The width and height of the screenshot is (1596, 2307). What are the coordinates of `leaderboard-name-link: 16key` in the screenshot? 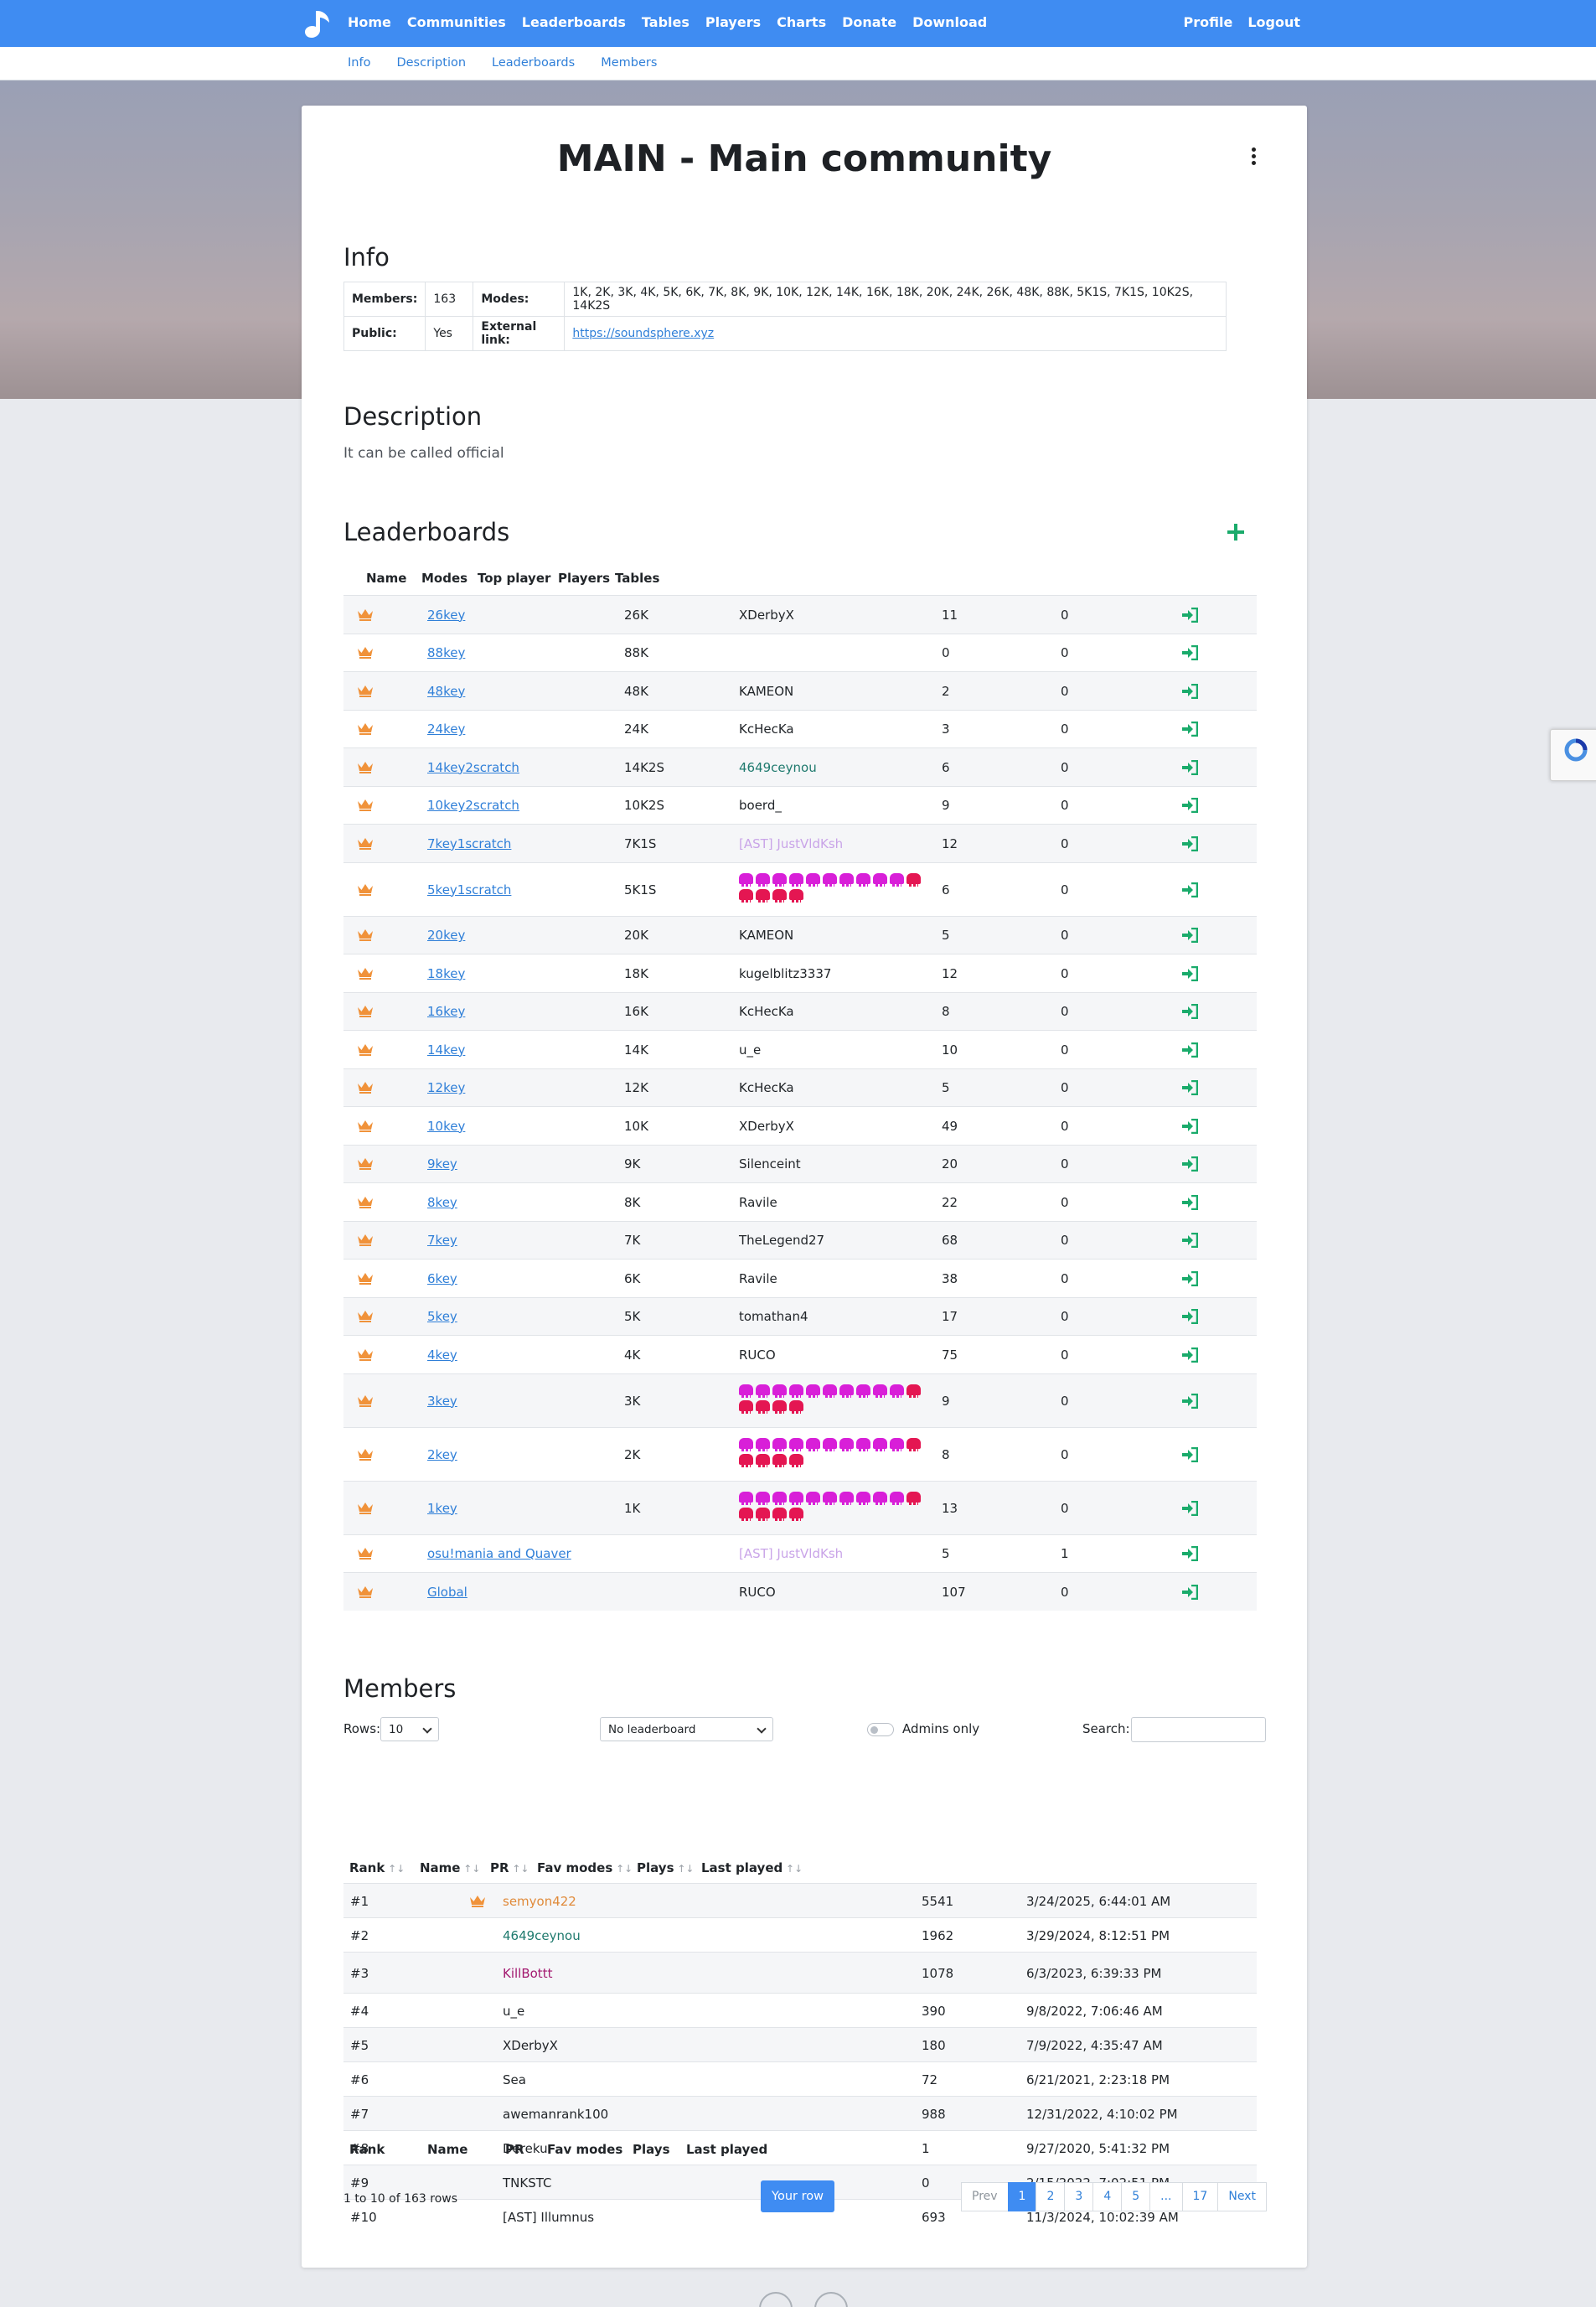 It's located at (446, 1011).